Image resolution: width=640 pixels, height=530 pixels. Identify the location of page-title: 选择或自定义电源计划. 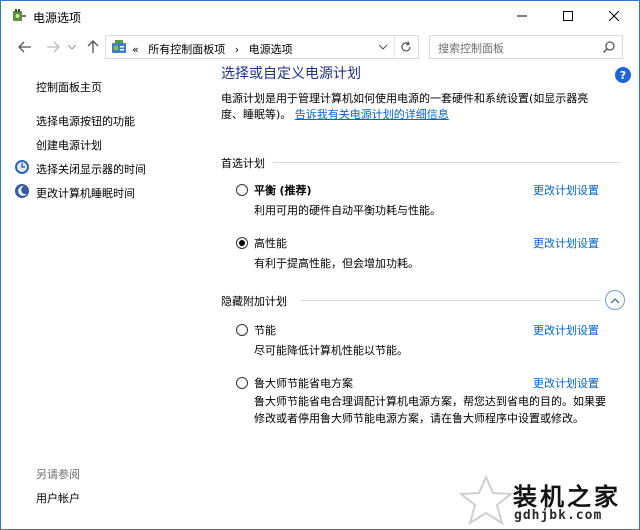
(291, 74).